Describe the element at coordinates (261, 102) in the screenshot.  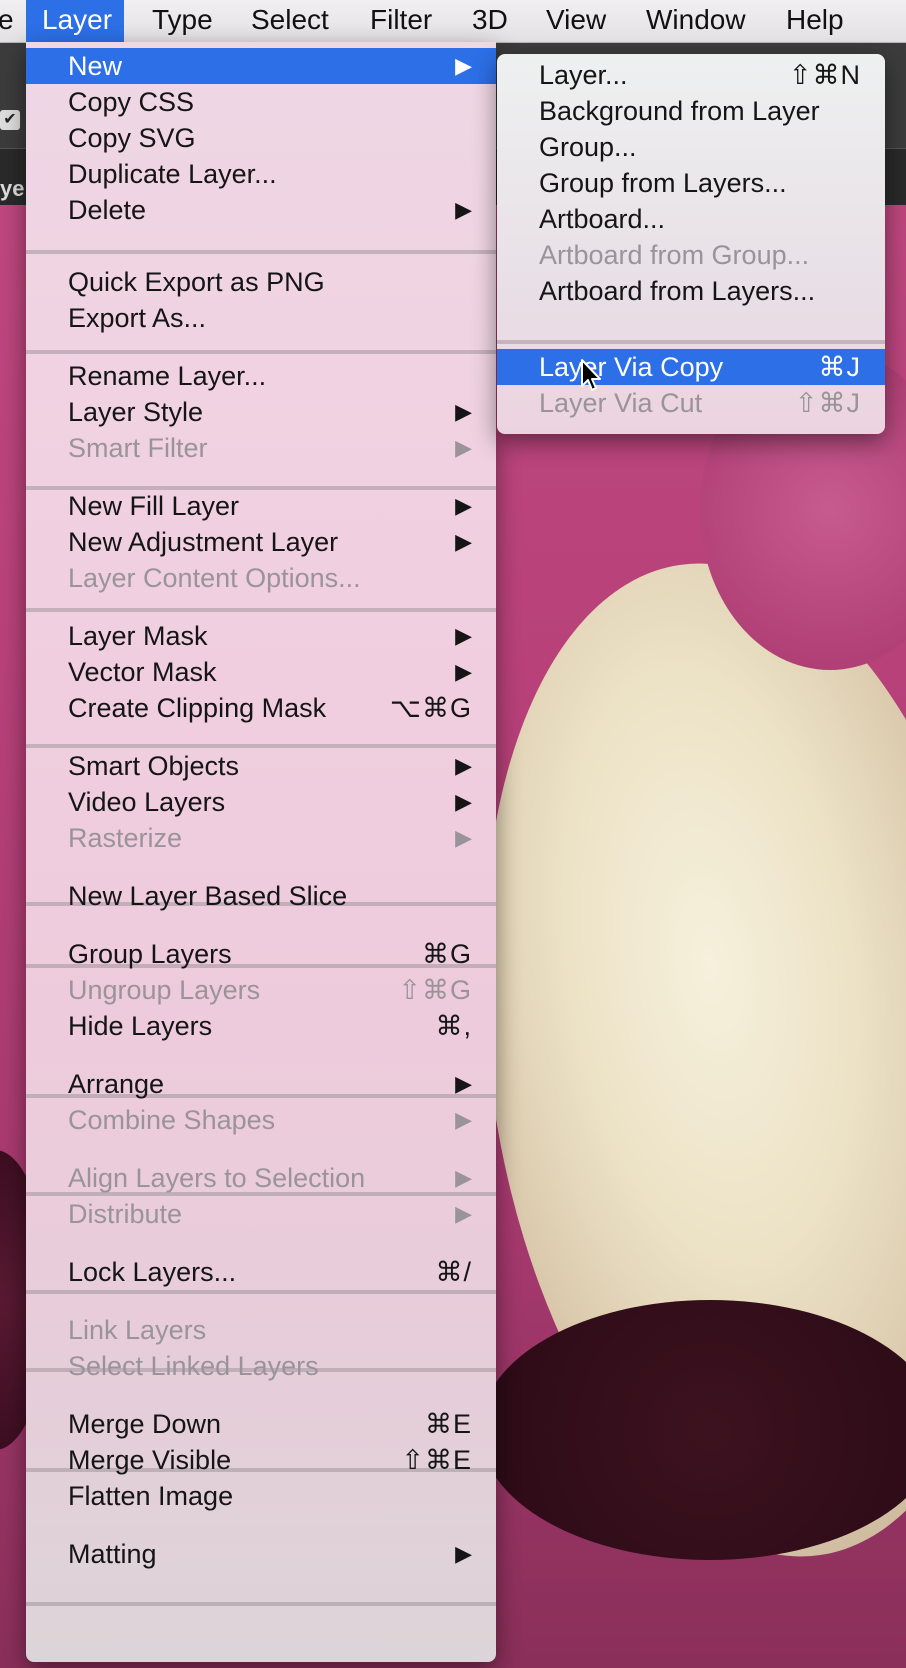
I see `menu-item-copy-css: Copy CSS` at that location.